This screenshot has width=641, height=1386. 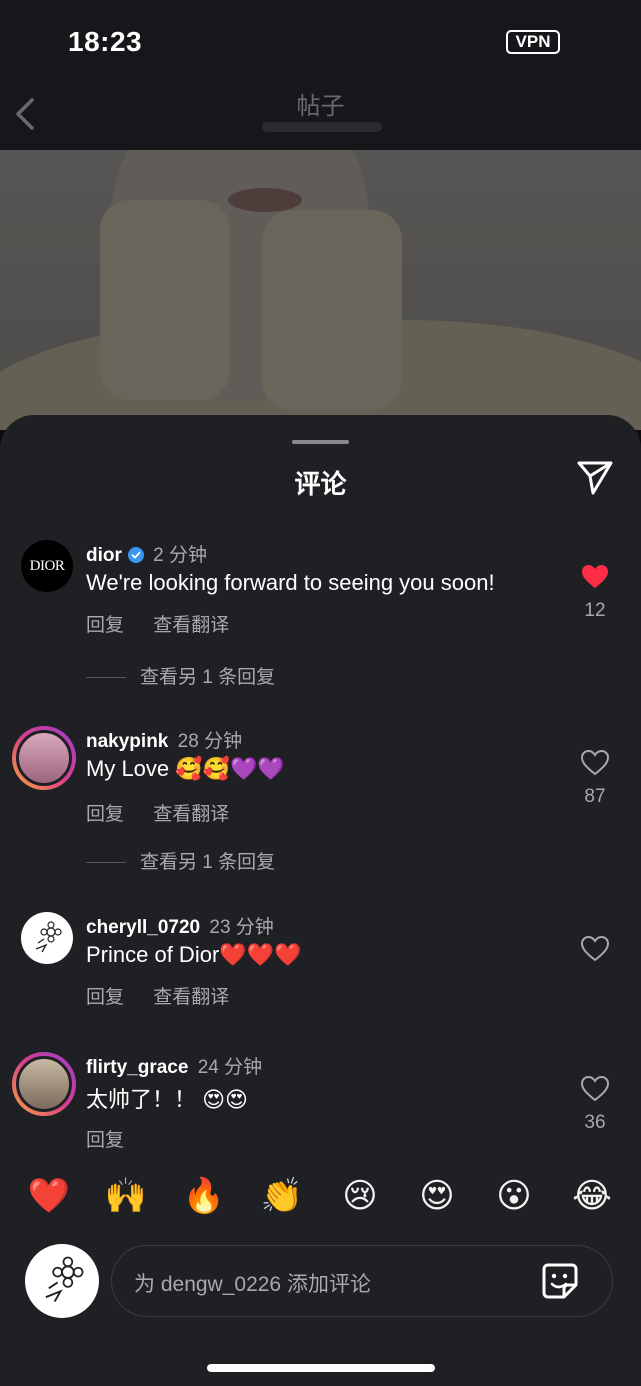 What do you see at coordinates (320, 1197) in the screenshot?
I see `quick-reactions-bar: ❤️ 🙌 🔥 👏 😢 😍 😮 😂` at bounding box center [320, 1197].